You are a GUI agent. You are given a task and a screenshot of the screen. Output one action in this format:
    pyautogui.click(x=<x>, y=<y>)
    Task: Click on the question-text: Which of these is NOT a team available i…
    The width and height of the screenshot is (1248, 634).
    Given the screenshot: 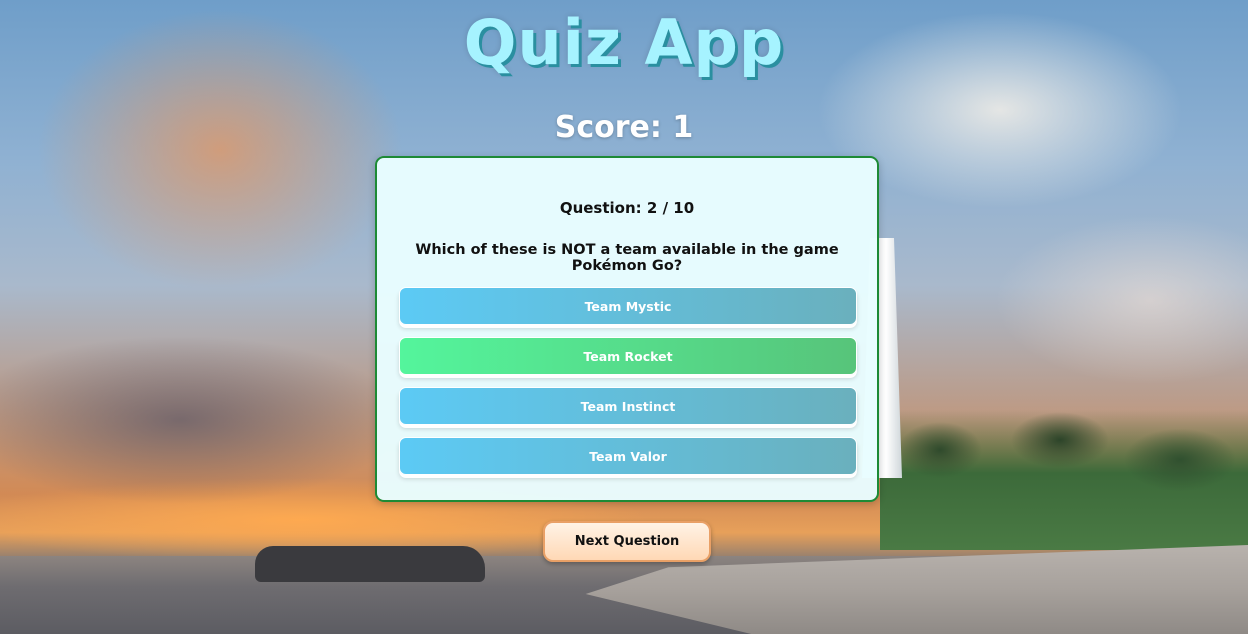 What is the action you would take?
    pyautogui.click(x=627, y=258)
    